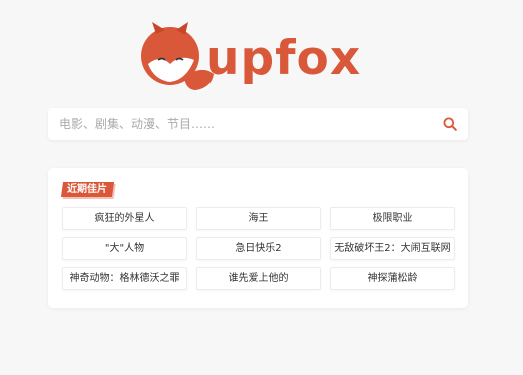 This screenshot has height=375, width=523. What do you see at coordinates (87, 189) in the screenshot?
I see `recent-movies-title: 近期佳片` at bounding box center [87, 189].